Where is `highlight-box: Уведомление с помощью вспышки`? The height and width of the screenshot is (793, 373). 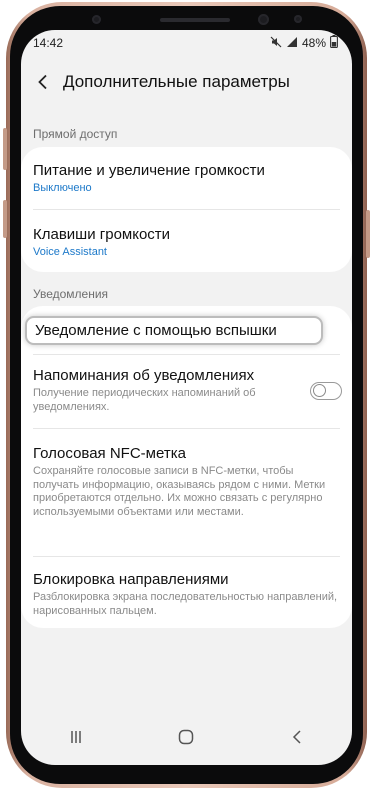
highlight-box: Уведомление с помощью вспышки is located at coordinates (174, 330).